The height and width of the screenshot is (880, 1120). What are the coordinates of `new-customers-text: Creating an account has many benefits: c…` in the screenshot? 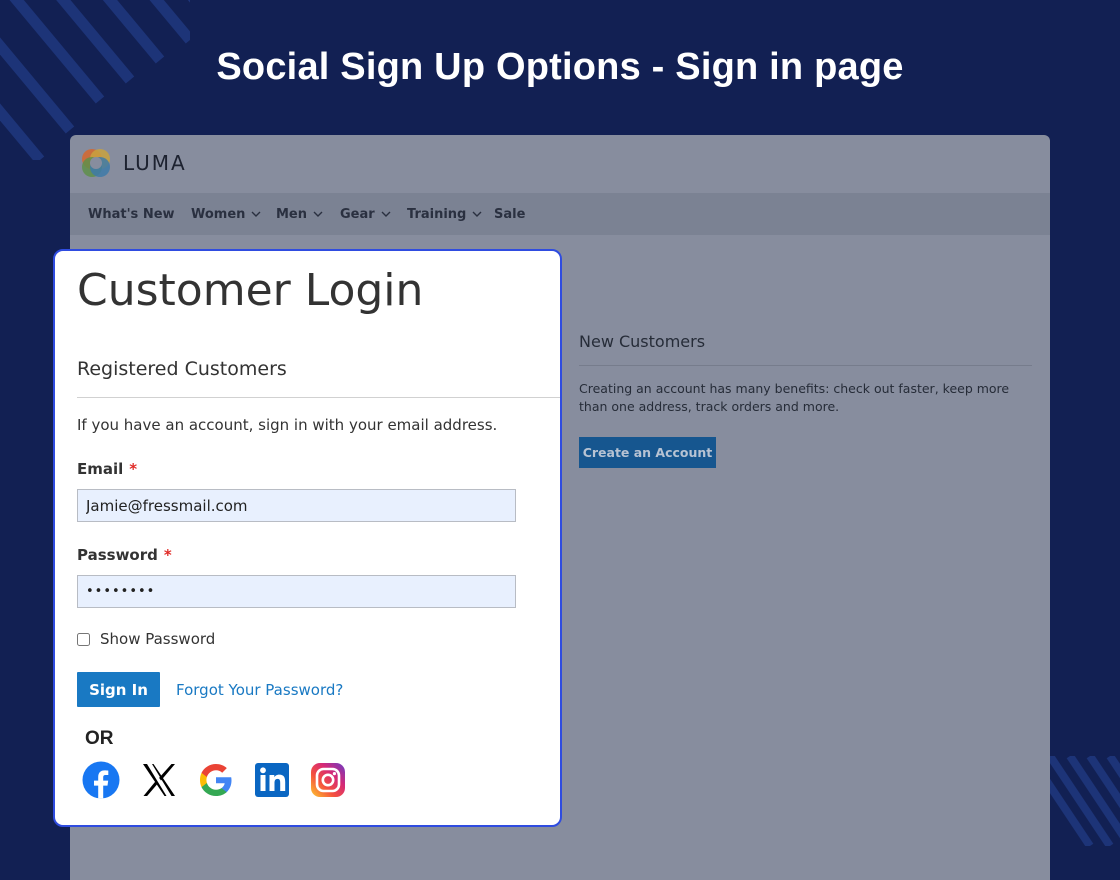 It's located at (794, 397).